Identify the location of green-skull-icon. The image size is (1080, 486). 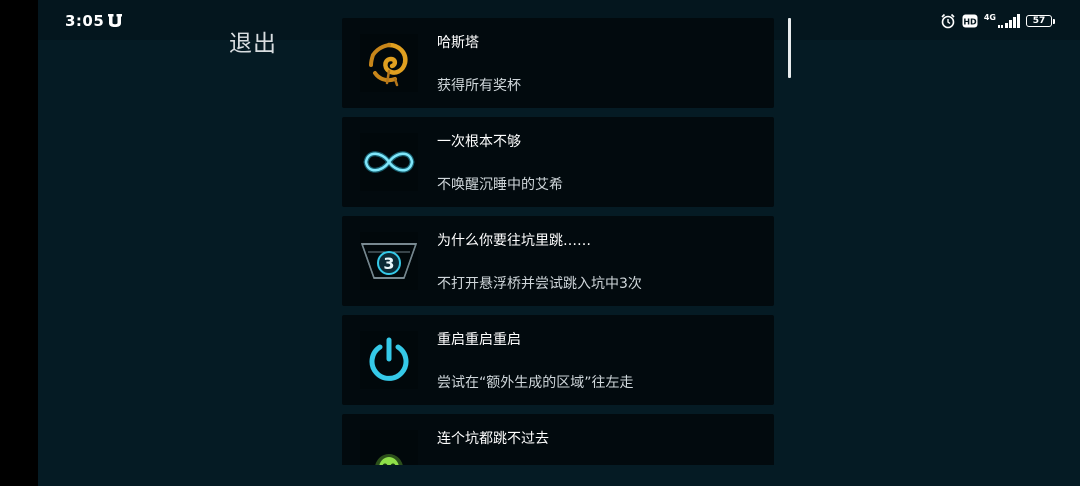
(389, 447).